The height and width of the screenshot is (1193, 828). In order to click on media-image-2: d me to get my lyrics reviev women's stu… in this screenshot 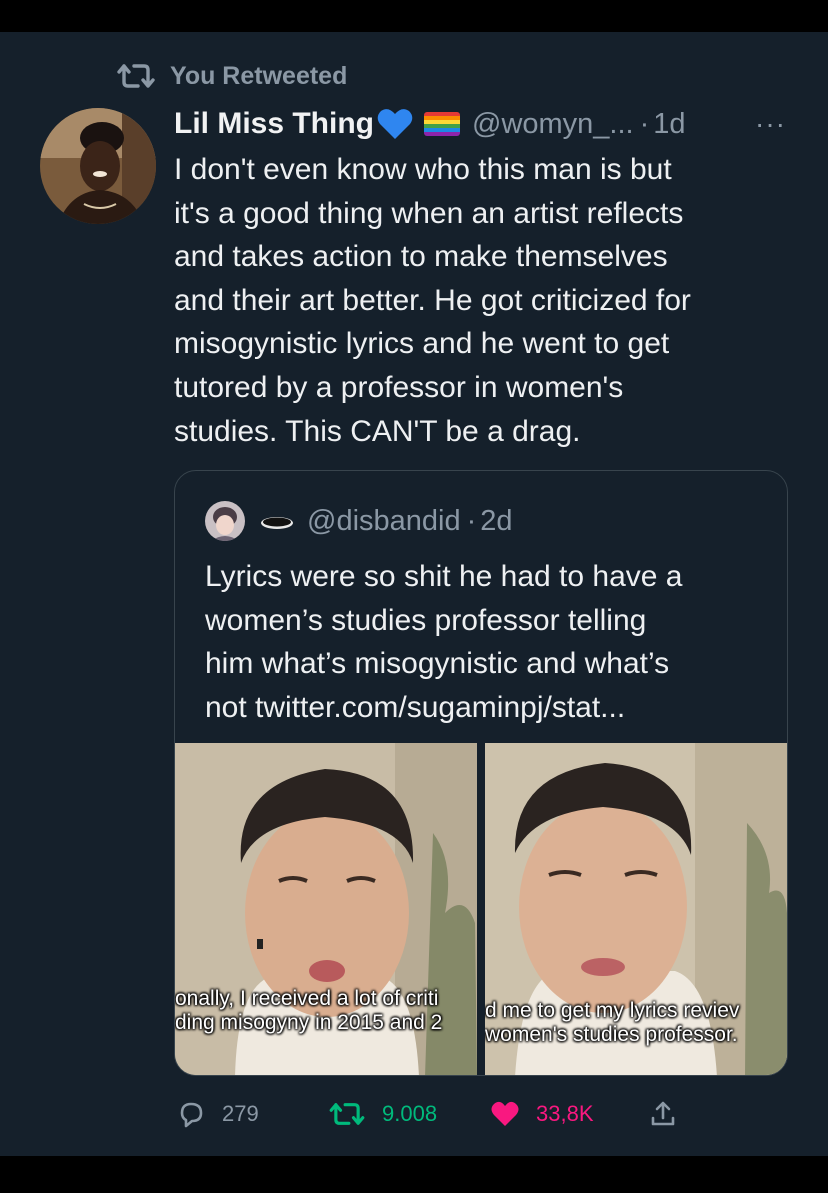, I will do `click(636, 909)`.